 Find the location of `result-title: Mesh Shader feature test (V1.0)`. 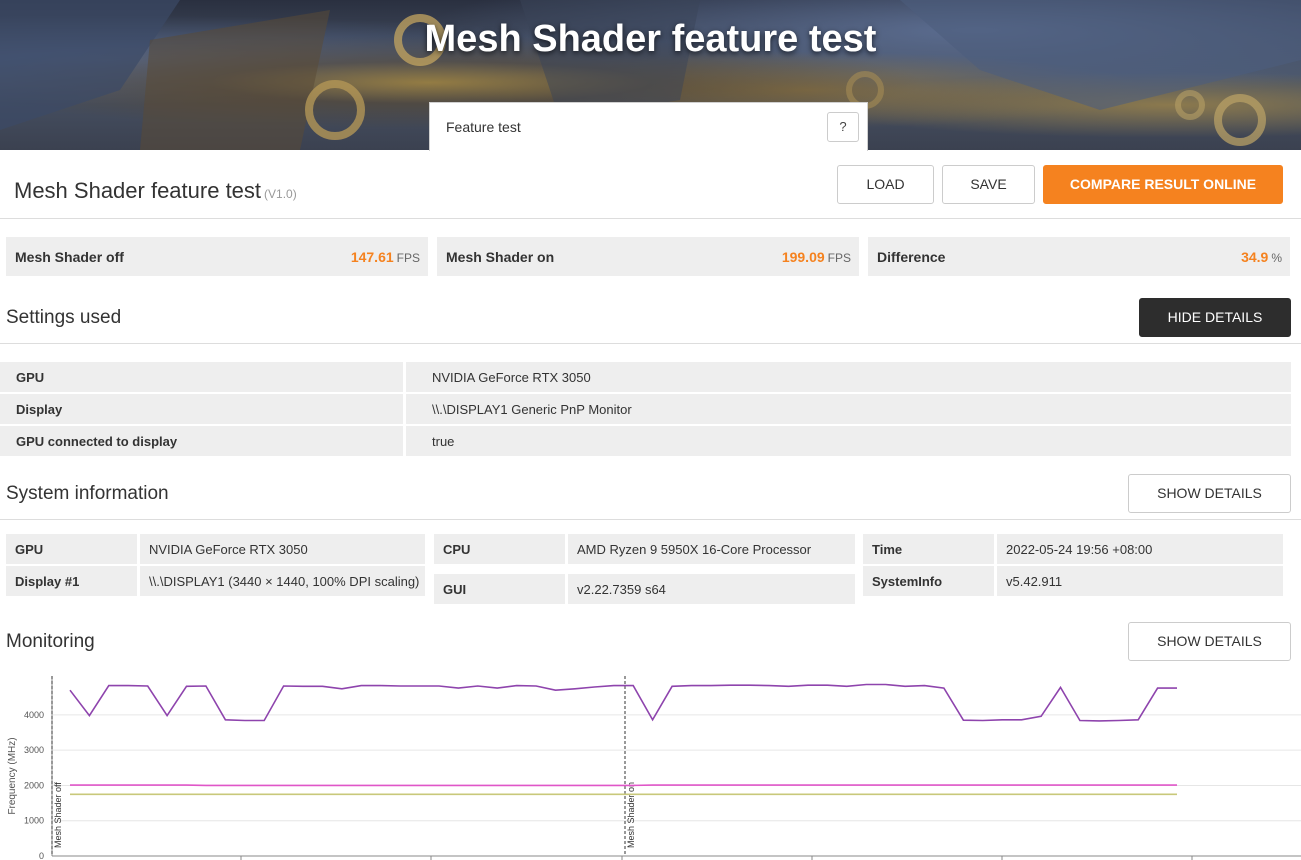

result-title: Mesh Shader feature test (V1.0) is located at coordinates (155, 191).